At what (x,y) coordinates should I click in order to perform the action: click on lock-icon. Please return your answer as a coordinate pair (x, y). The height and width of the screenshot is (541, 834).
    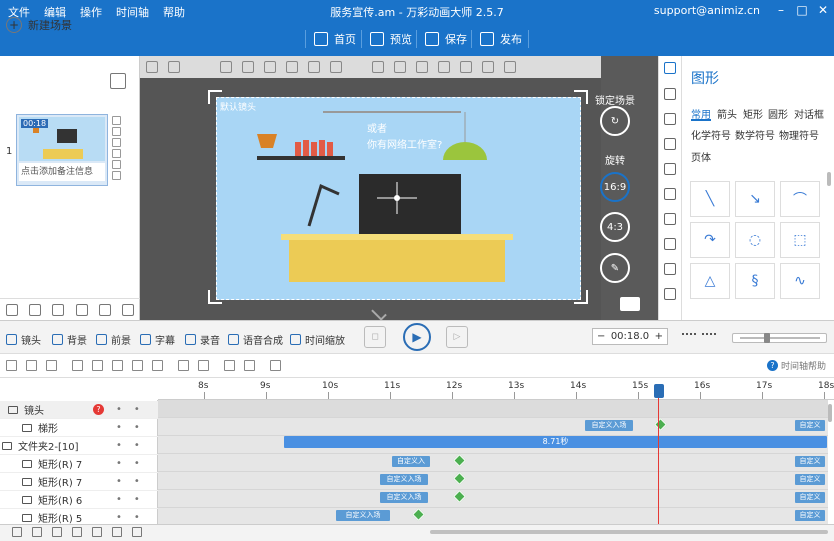
    Looking at the image, I should click on (117, 532).